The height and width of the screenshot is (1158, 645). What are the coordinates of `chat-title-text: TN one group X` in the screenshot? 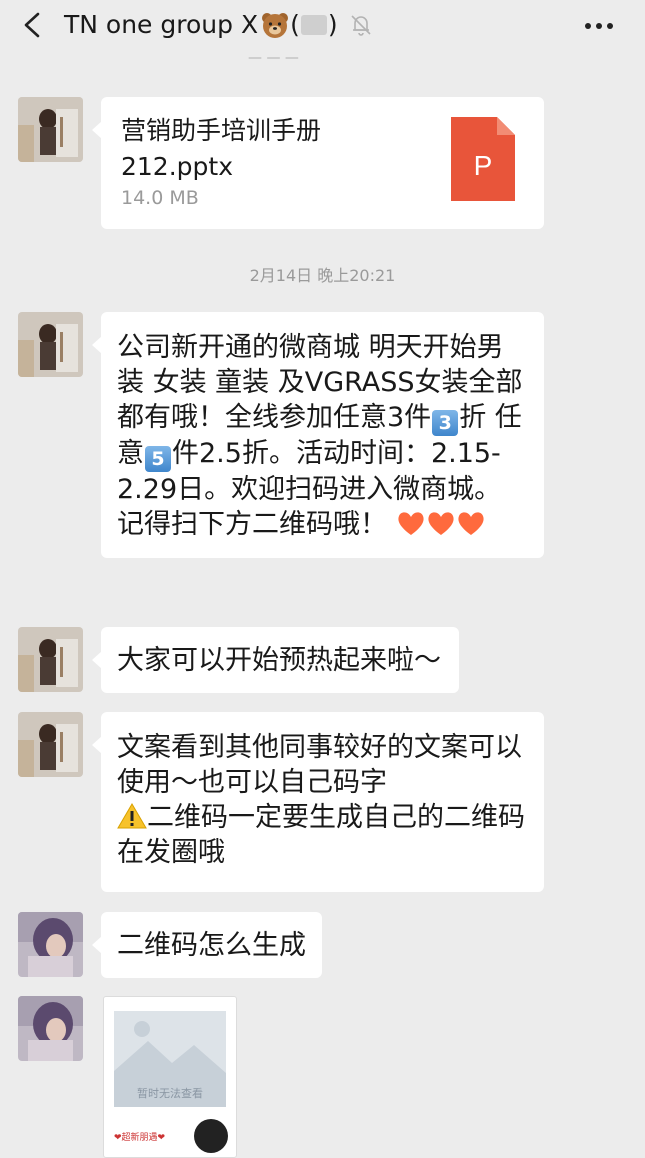 It's located at (161, 24).